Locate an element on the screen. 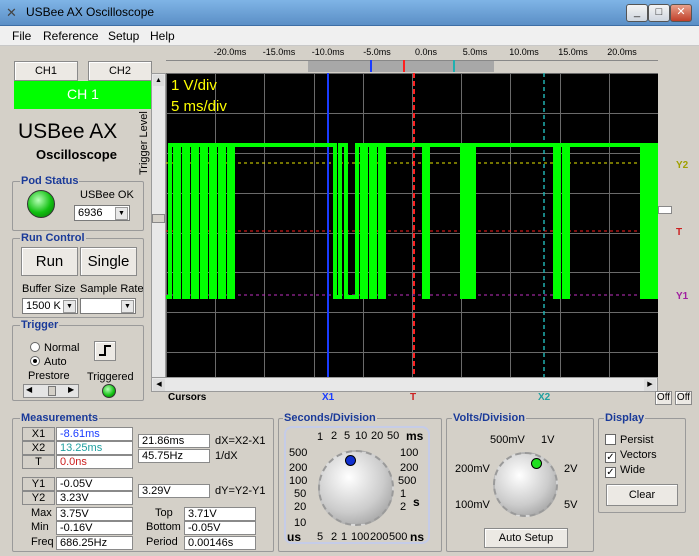 The height and width of the screenshot is (556, 699). volts-division-knob is located at coordinates (525, 484).